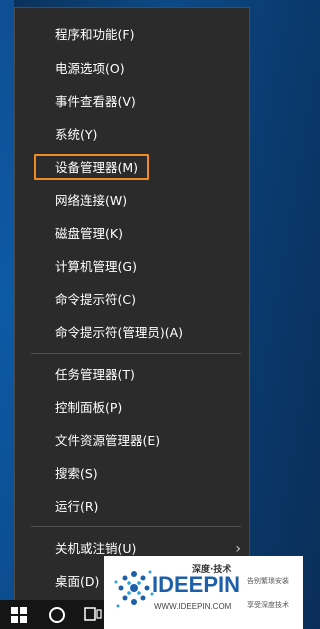  Describe the element at coordinates (132, 201) in the screenshot. I see `menu-item-network-connections: 网络连接(W)` at that location.